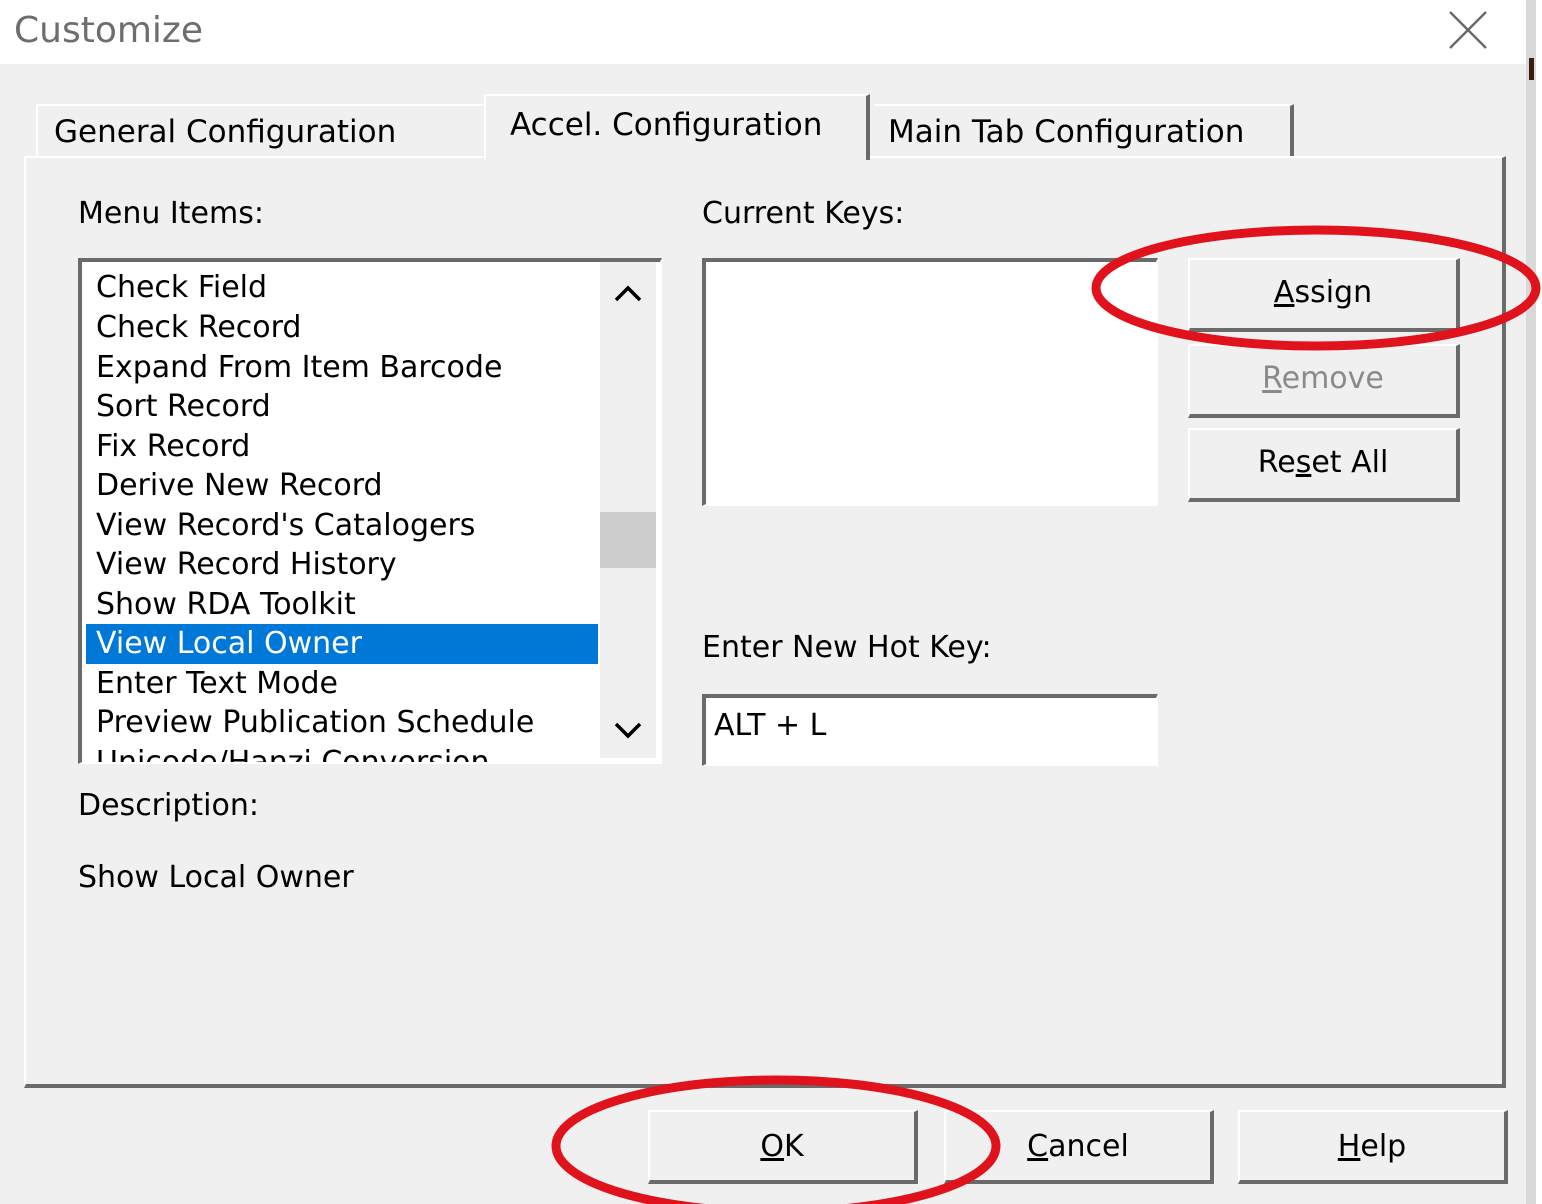 The width and height of the screenshot is (1542, 1204). Describe the element at coordinates (1324, 465) in the screenshot. I see `reset-all-button: Reset All` at that location.